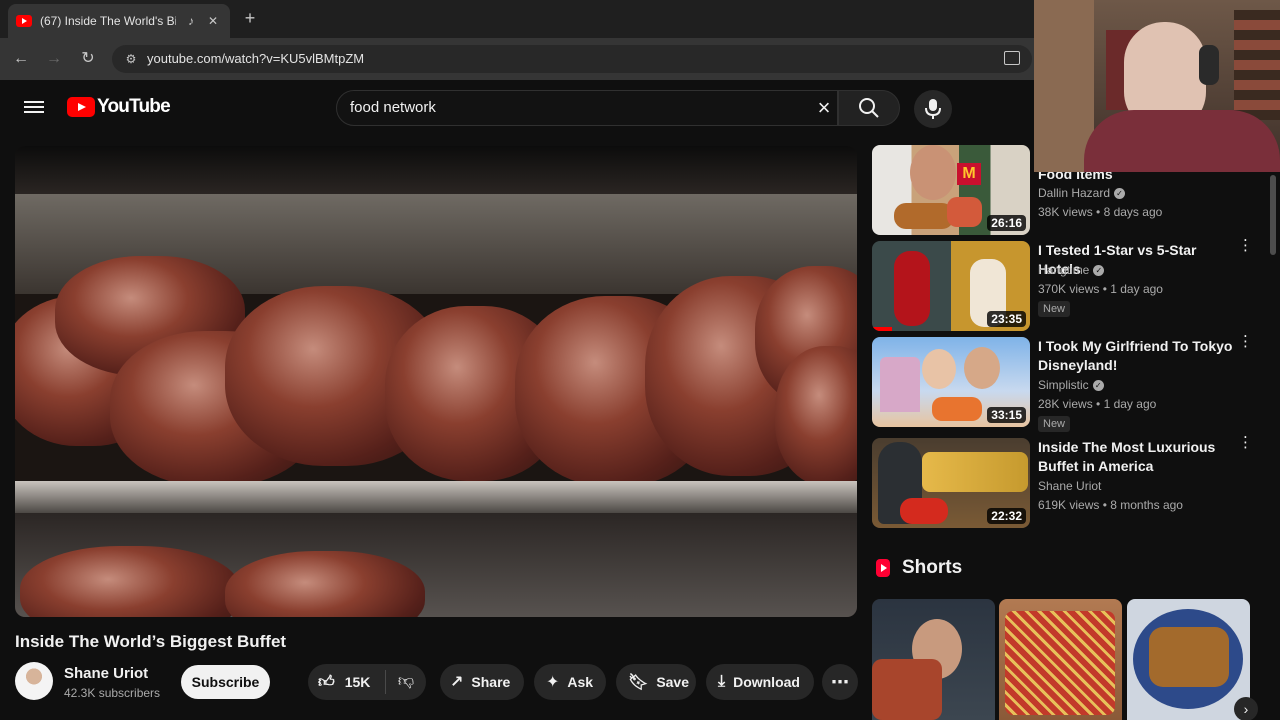 The width and height of the screenshot is (1280, 720). What do you see at coordinates (1006, 516) in the screenshot?
I see `video-duration: 22:32` at bounding box center [1006, 516].